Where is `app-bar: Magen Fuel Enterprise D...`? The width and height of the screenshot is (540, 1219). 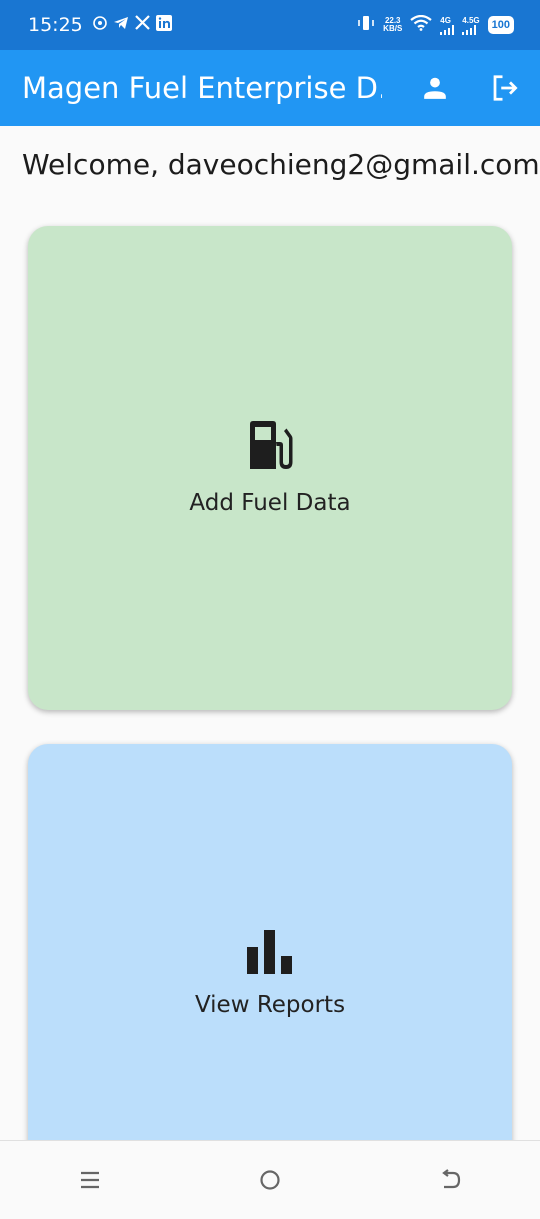
app-bar: Magen Fuel Enterprise D... is located at coordinates (270, 88).